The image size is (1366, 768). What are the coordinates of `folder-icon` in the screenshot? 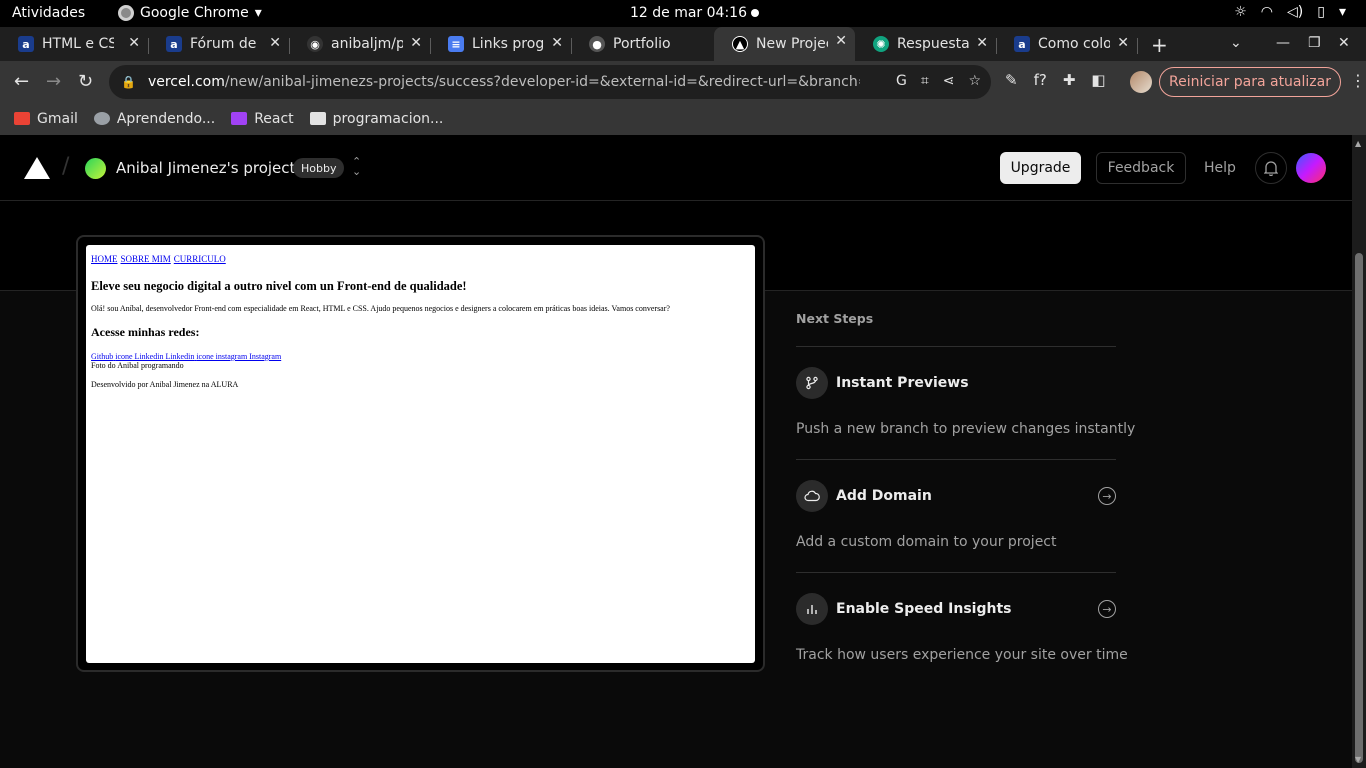 It's located at (317, 118).